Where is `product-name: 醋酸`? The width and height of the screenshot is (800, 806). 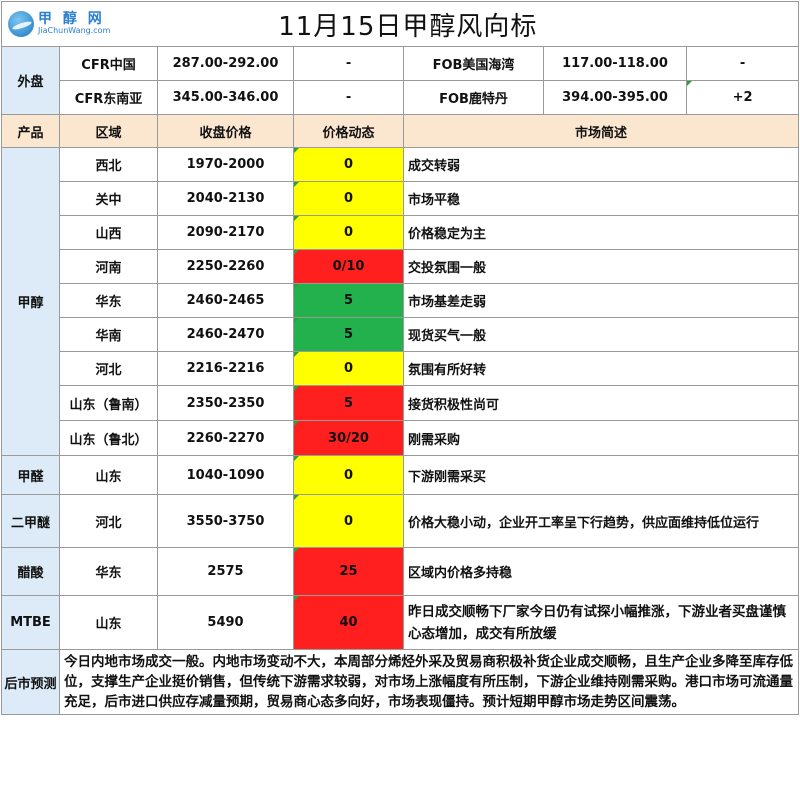 product-name: 醋酸 is located at coordinates (30, 571).